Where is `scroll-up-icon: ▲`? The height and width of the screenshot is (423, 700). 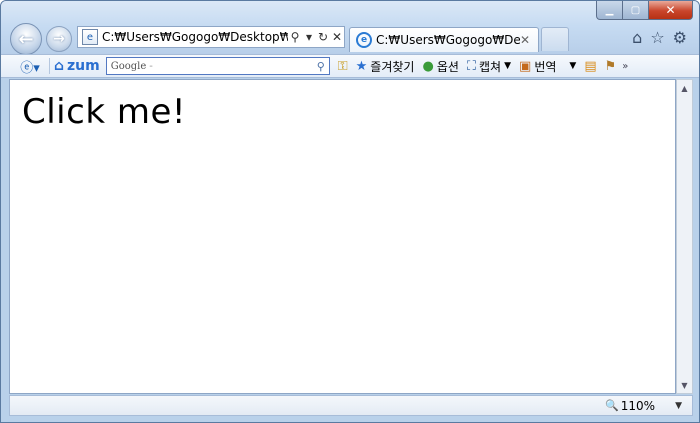 scroll-up-icon: ▲ is located at coordinates (684, 88).